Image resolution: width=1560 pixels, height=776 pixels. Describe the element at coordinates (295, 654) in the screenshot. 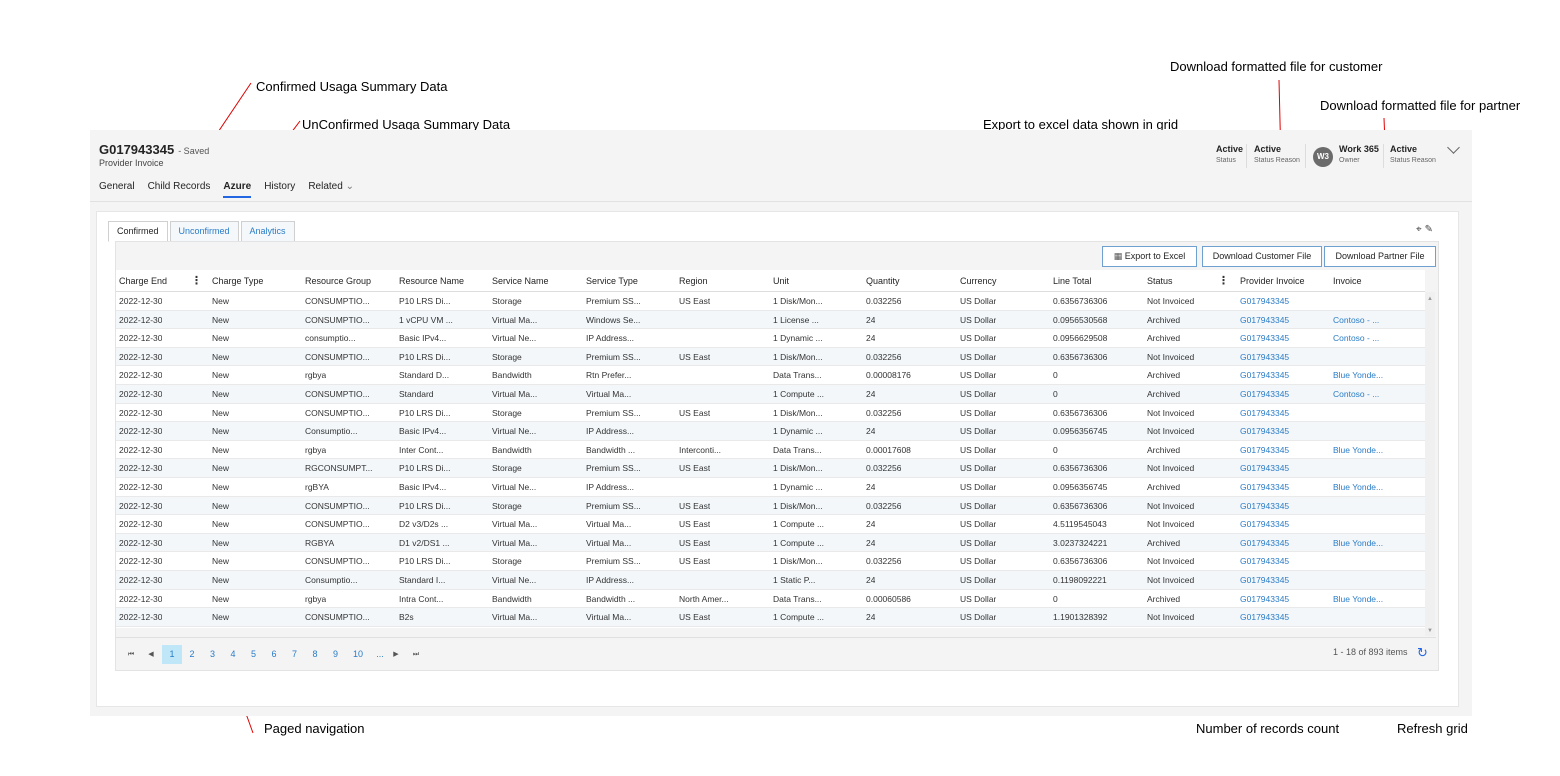

I see `page-number: 7` at that location.